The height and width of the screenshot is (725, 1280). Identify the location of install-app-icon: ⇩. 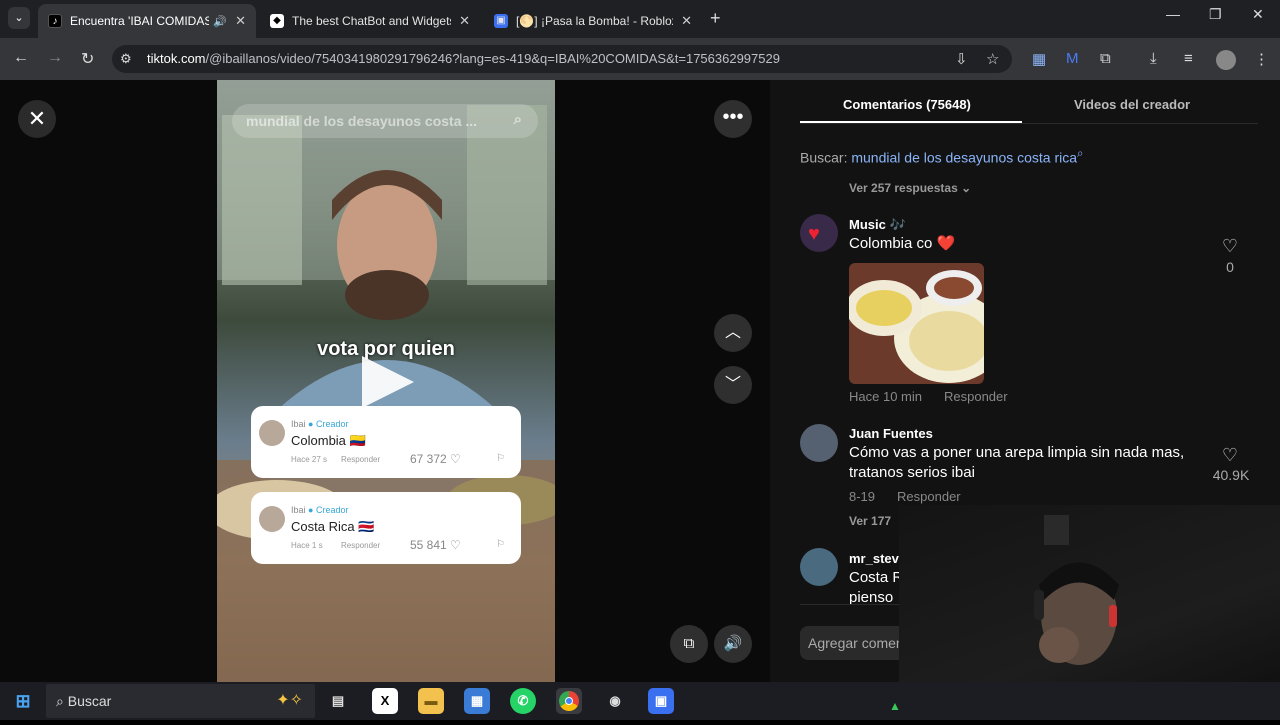
(961, 59).